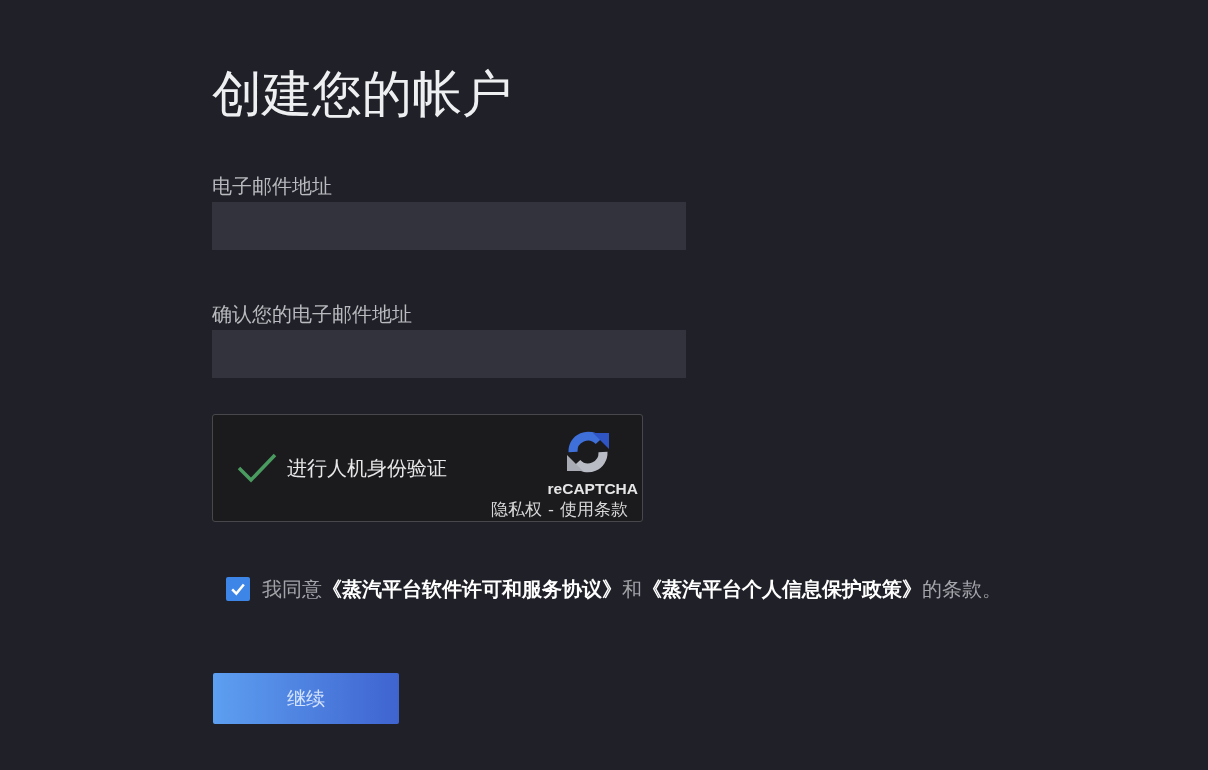 This screenshot has width=1208, height=770. Describe the element at coordinates (594, 510) in the screenshot. I see `footer-link: 使用条款` at that location.